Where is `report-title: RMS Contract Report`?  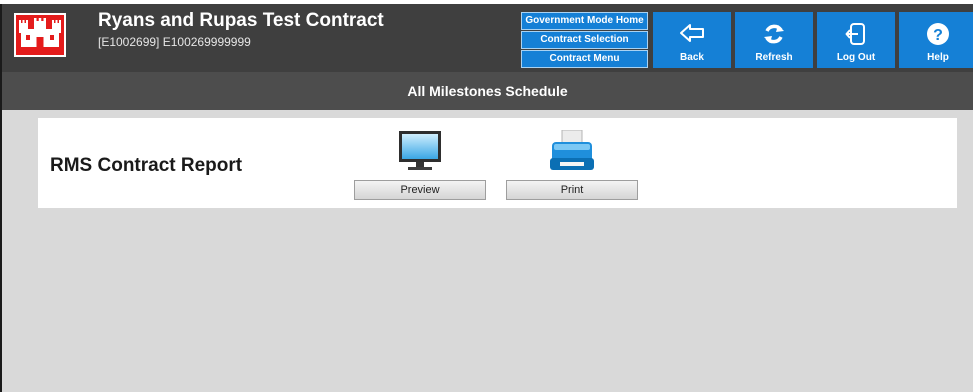 report-title: RMS Contract Report is located at coordinates (146, 165).